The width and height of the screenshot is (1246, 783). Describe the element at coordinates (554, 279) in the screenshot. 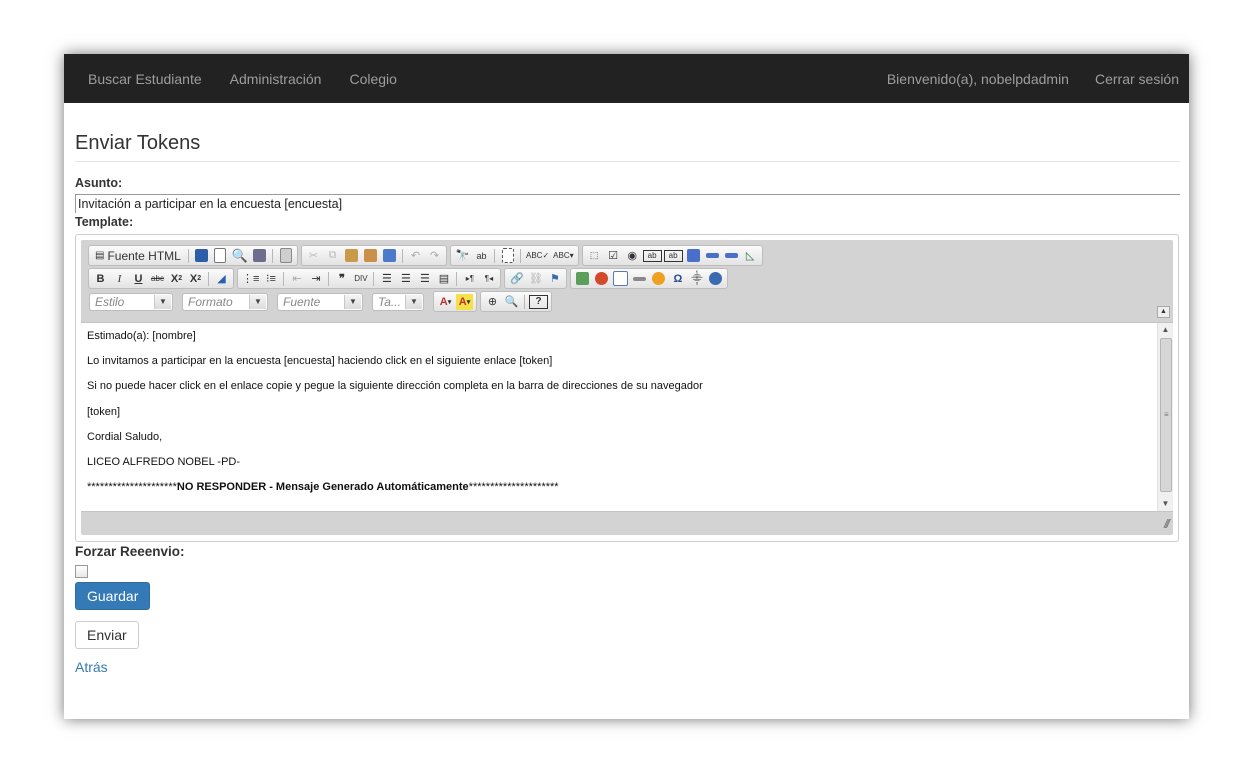

I see `anchor-icon: ⚑` at that location.